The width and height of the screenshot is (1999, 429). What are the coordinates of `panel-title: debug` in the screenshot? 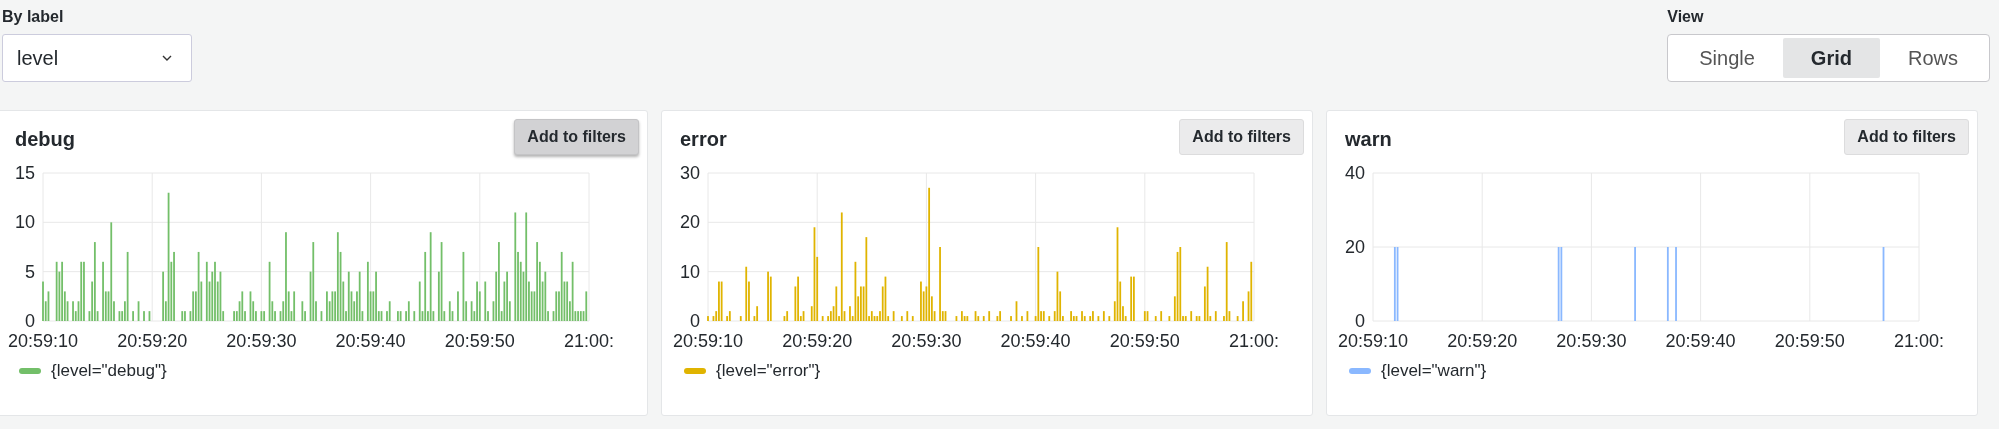 It's located at (45, 138).